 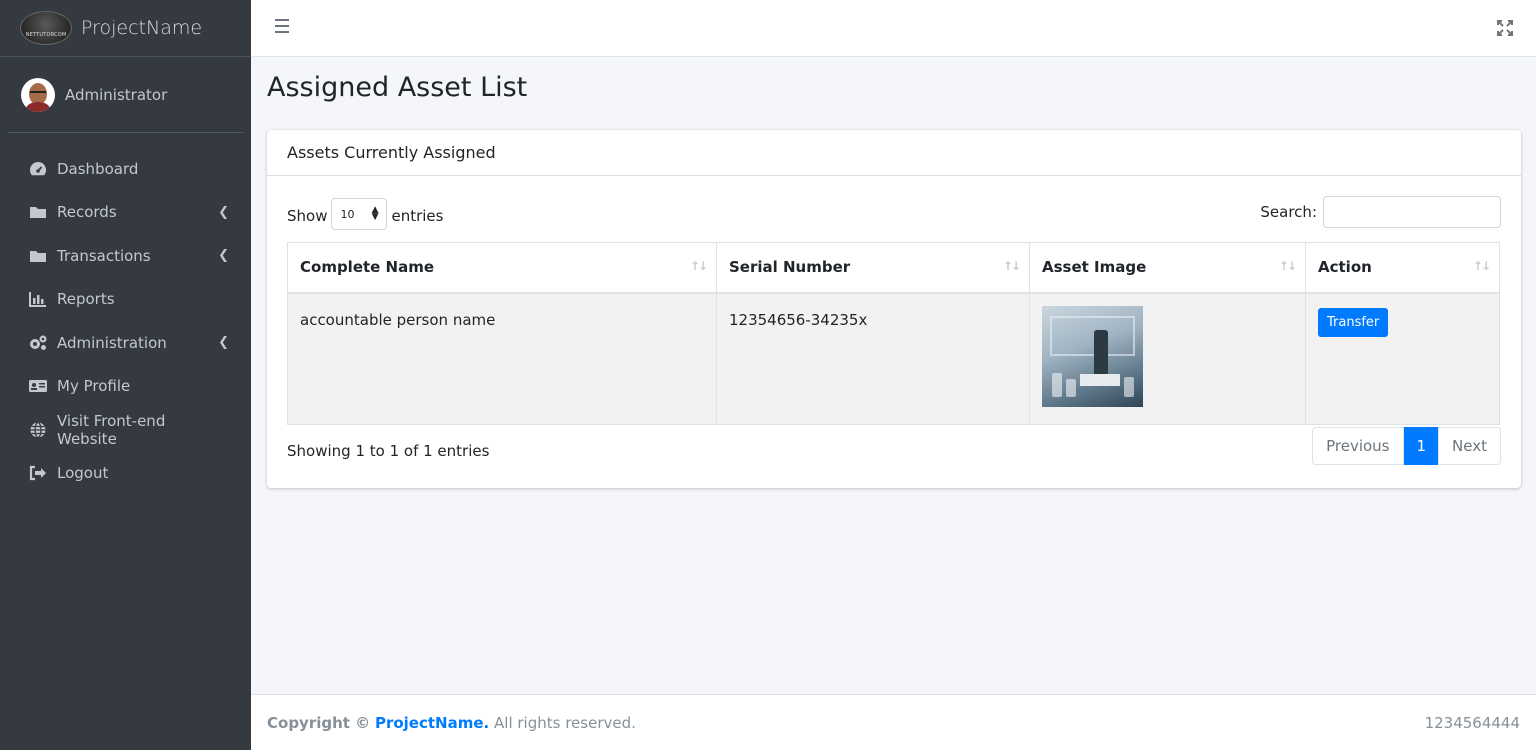 What do you see at coordinates (397, 87) in the screenshot?
I see `page-title: Assigned Asset List` at bounding box center [397, 87].